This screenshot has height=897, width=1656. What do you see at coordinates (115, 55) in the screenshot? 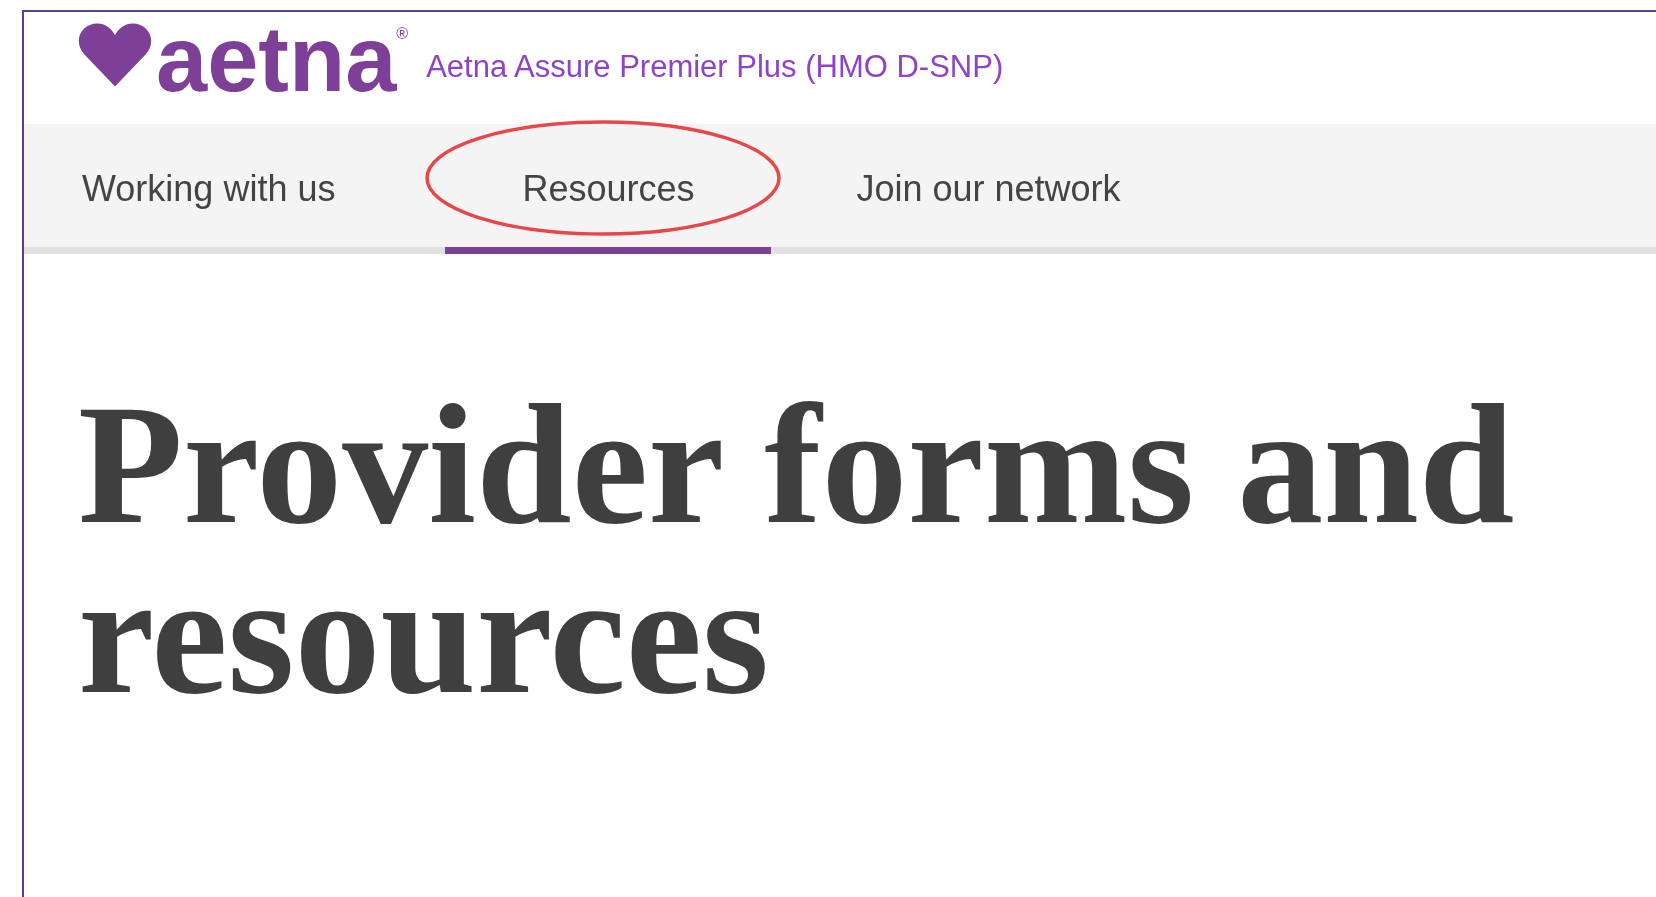
I see `heart-icon` at bounding box center [115, 55].